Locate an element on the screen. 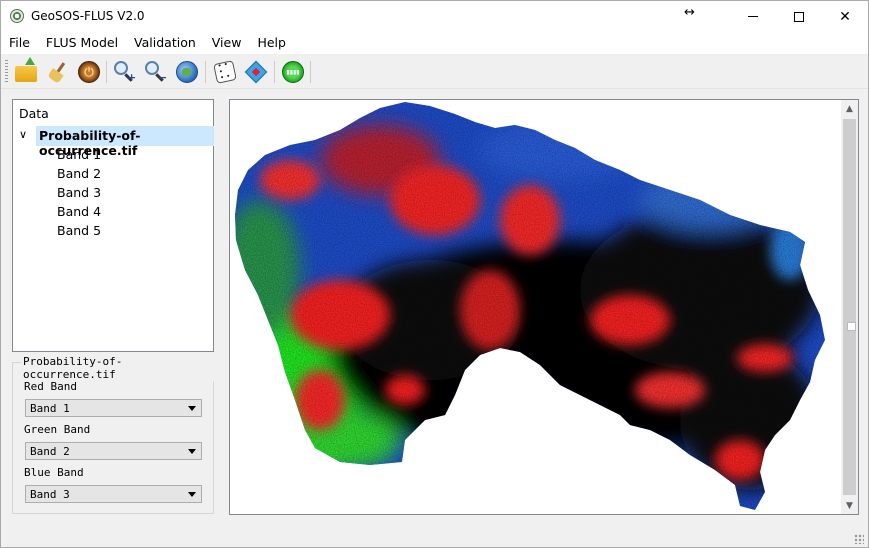  minimize-icon is located at coordinates (753, 16).